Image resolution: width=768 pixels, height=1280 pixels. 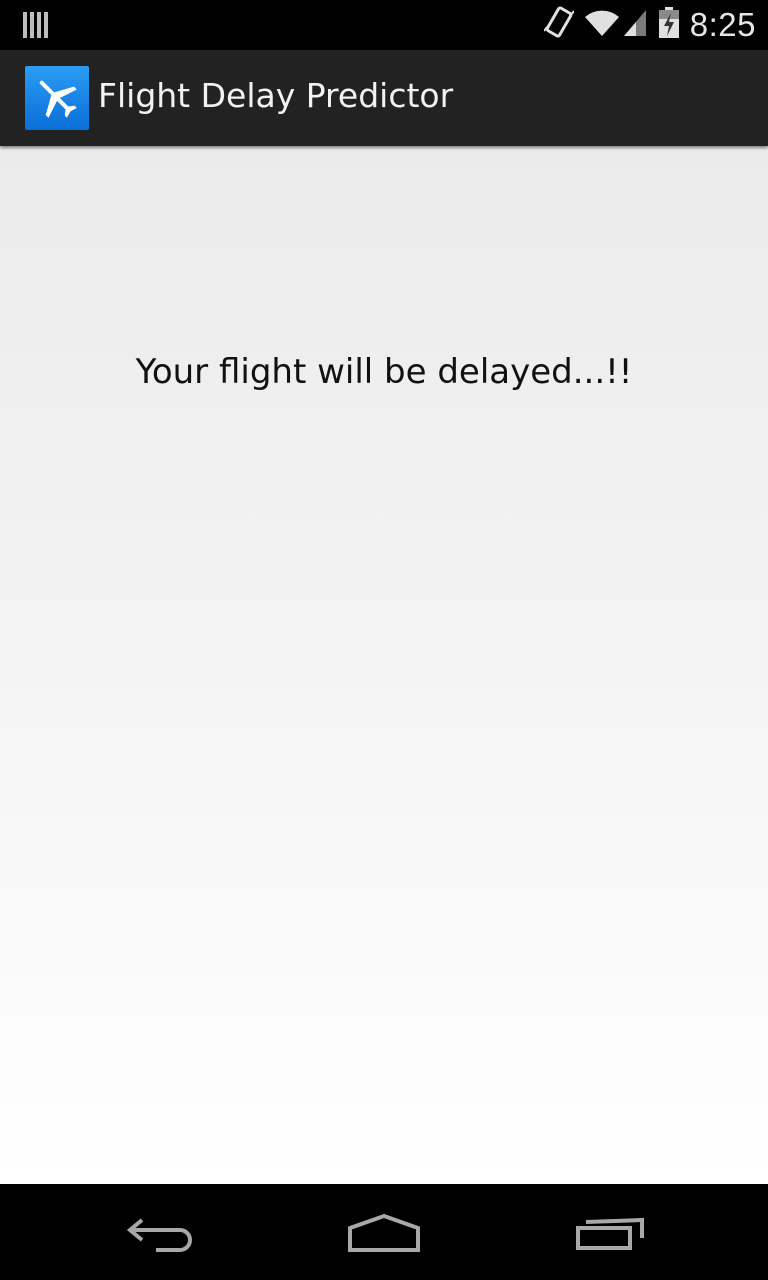 What do you see at coordinates (384, 25) in the screenshot?
I see `status-bar: 8:25` at bounding box center [384, 25].